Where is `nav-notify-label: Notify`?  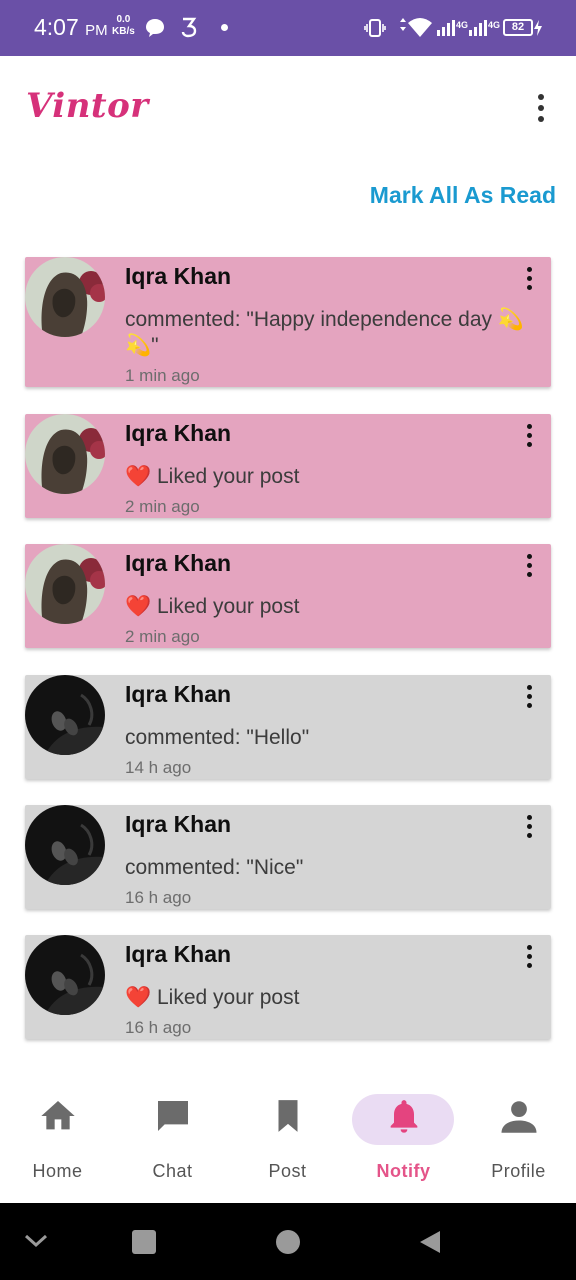
nav-notify-label: Notify is located at coordinates (403, 1171).